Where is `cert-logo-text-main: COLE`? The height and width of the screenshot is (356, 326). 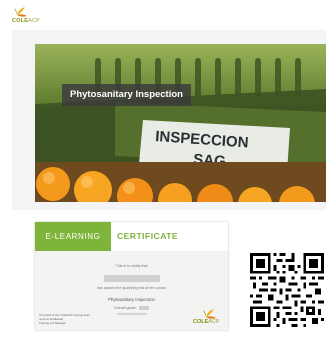
cert-logo-text-main: COLE is located at coordinates (201, 322).